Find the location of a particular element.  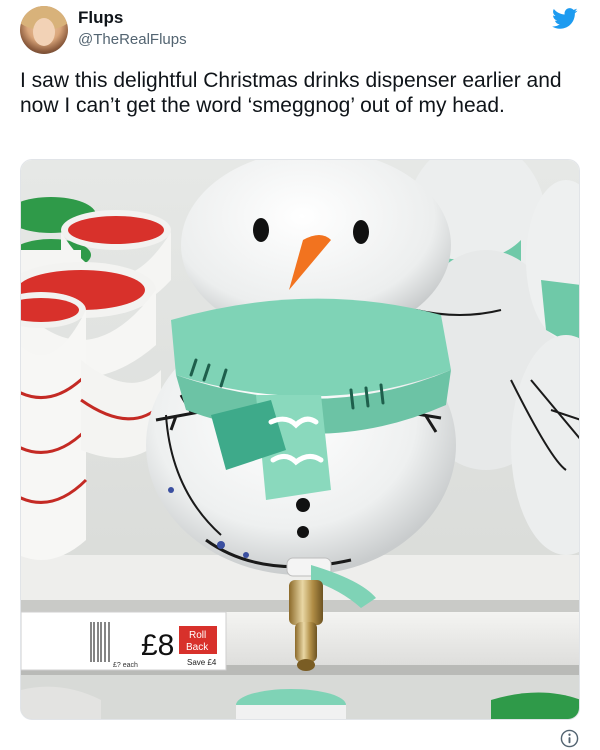

save-text: Save £4 is located at coordinates (202, 662).